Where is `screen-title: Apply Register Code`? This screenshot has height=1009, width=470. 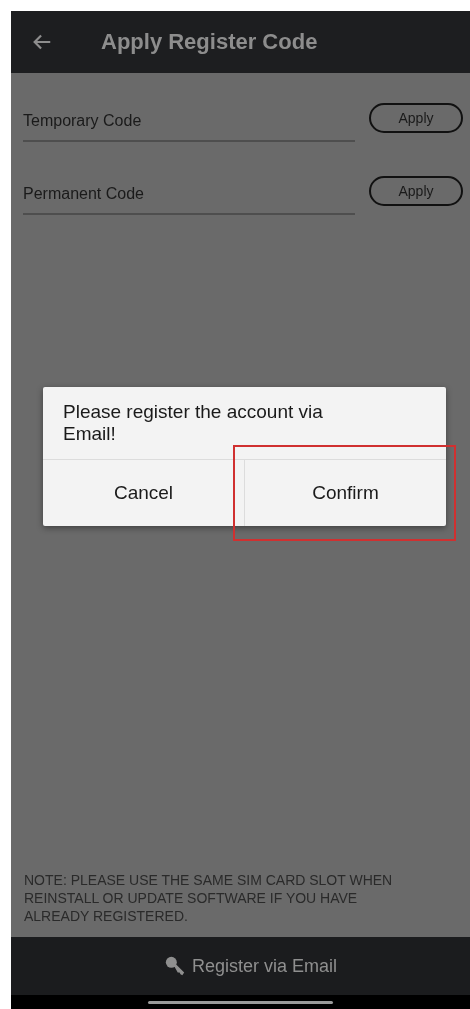 screen-title: Apply Register Code is located at coordinates (209, 42).